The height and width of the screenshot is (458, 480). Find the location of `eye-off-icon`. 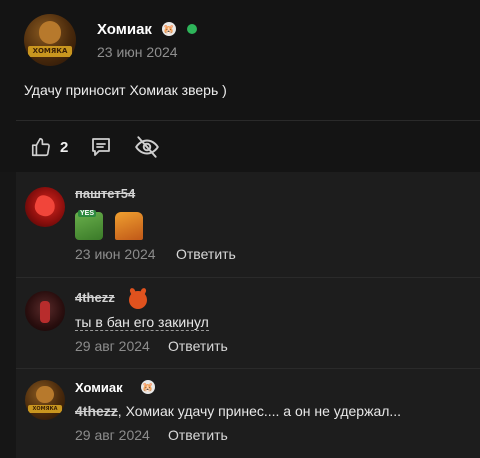

eye-off-icon is located at coordinates (147, 147).